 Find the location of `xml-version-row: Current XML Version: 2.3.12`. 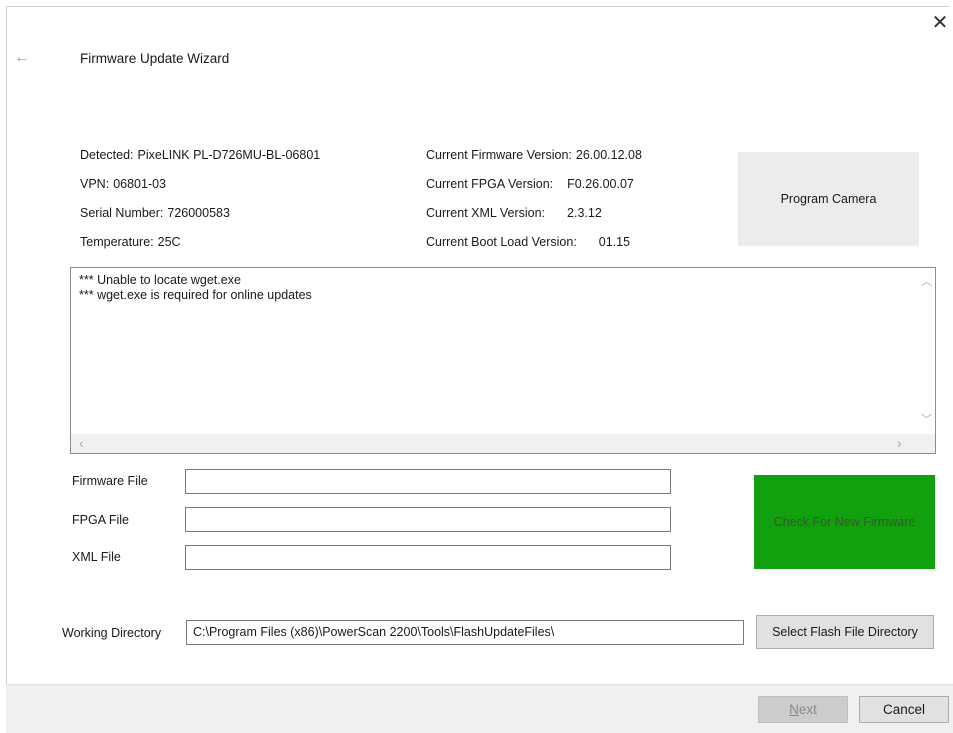

xml-version-row: Current XML Version: 2.3.12 is located at coordinates (514, 213).